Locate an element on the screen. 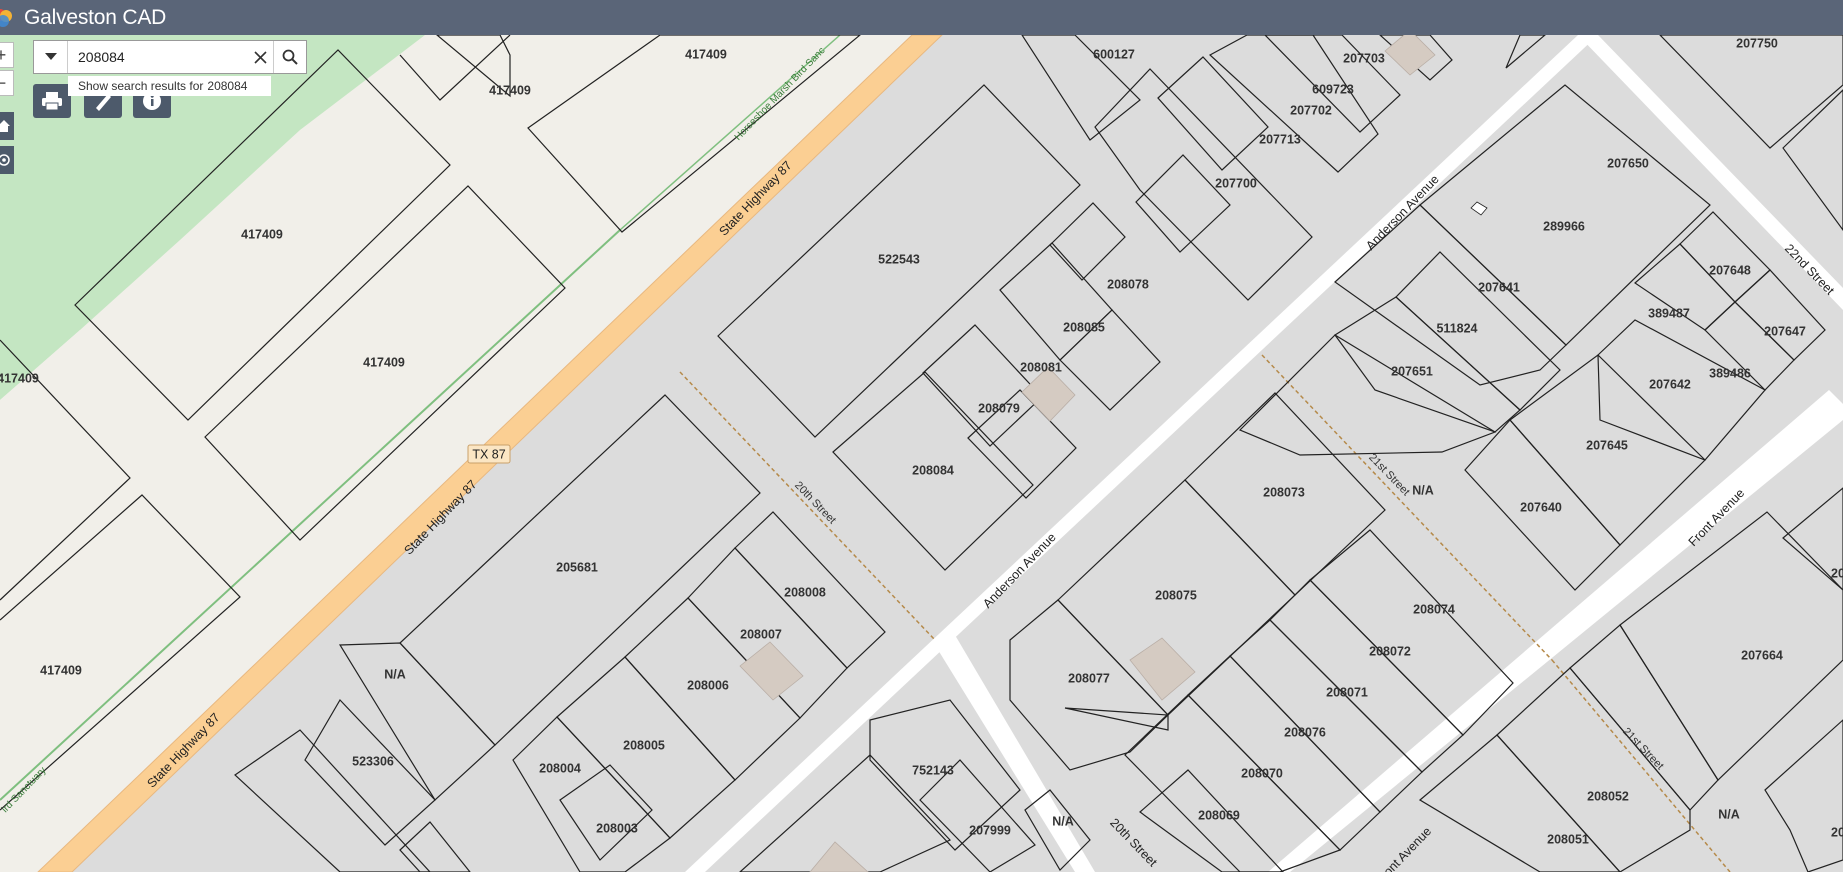 This screenshot has height=872, width=1843. parcel-label: 208052 is located at coordinates (1608, 796).